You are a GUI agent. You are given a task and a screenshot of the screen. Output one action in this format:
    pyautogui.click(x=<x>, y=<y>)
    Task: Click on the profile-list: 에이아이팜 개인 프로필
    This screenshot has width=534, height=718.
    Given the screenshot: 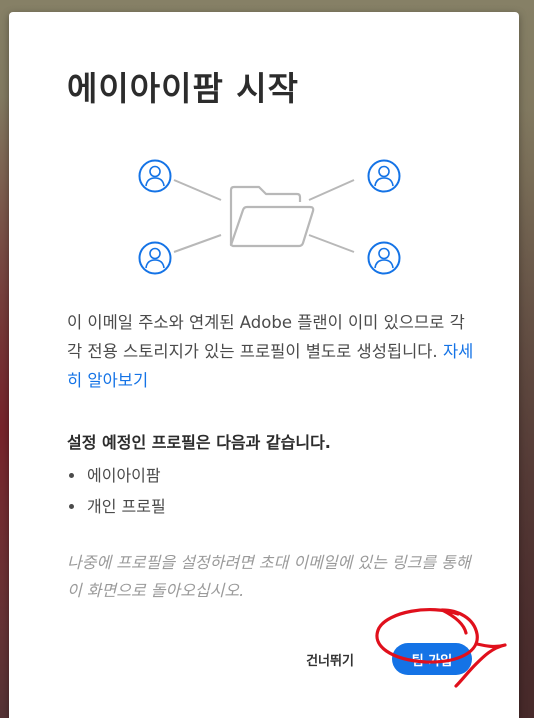 What is the action you would take?
    pyautogui.click(x=116, y=491)
    